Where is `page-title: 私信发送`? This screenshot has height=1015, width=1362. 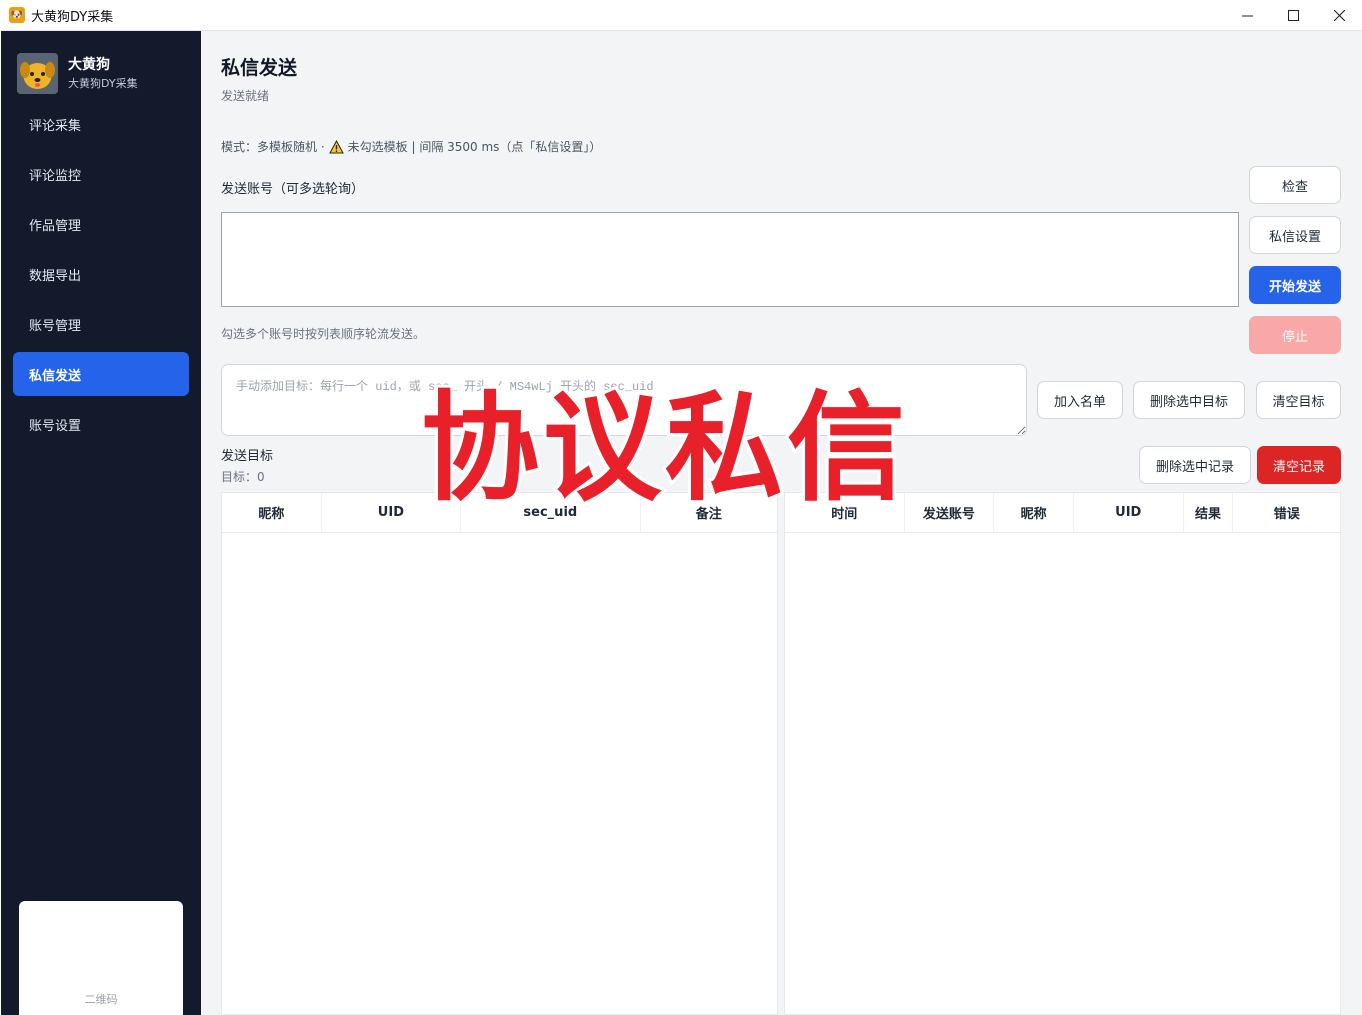 page-title: 私信发送 is located at coordinates (259, 68).